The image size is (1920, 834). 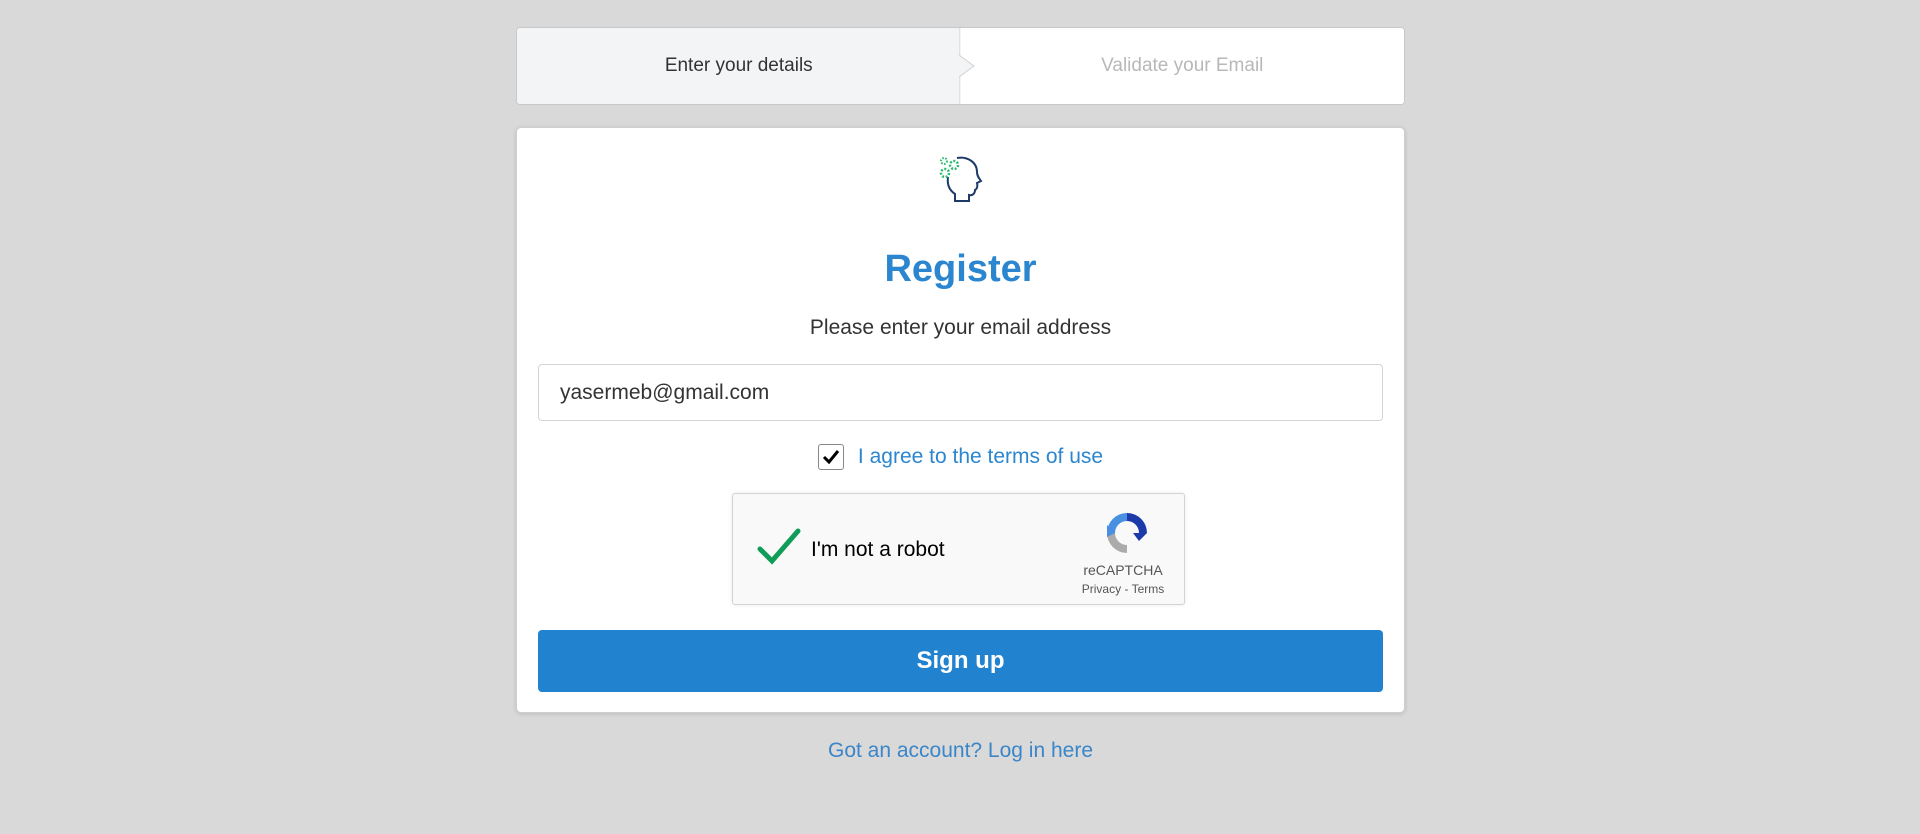 I want to click on captcha-checkbox, so click(x=779, y=547).